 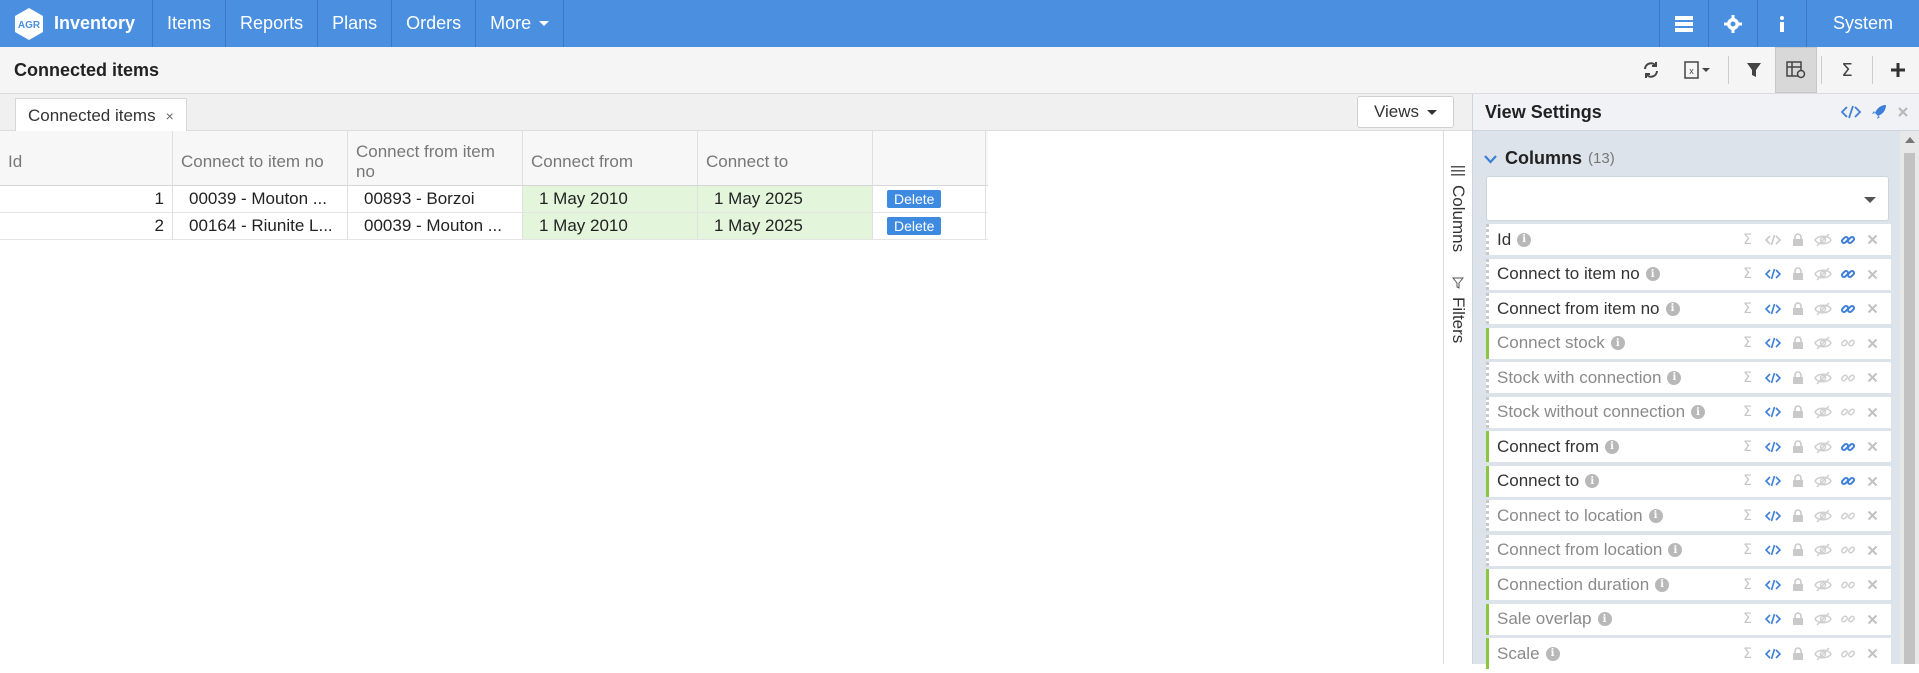 What do you see at coordinates (434, 23) in the screenshot?
I see `nav-orders: Orders` at bounding box center [434, 23].